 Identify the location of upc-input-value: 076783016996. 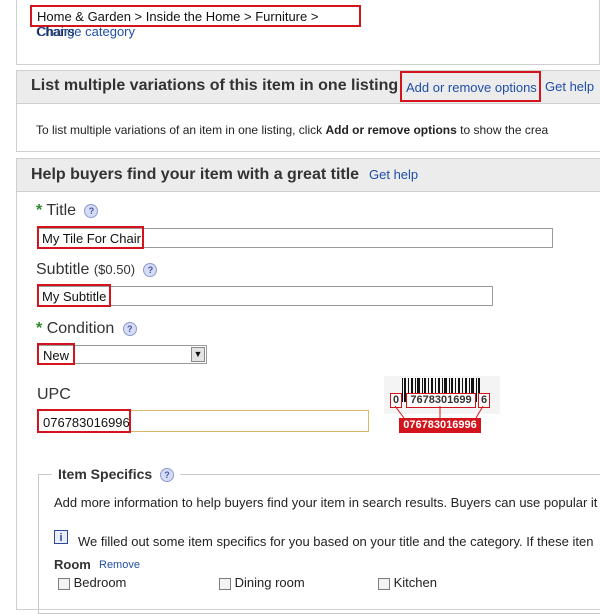
(84, 421).